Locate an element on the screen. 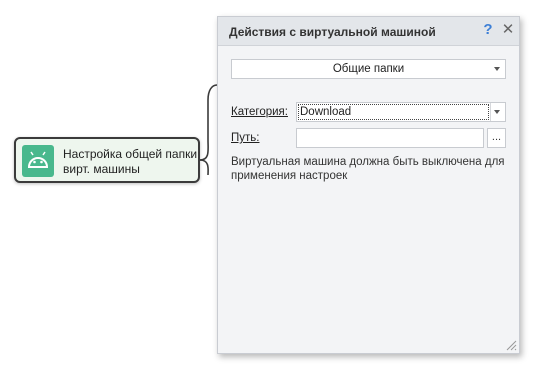 The image size is (538, 368). category-label: Категория: is located at coordinates (259, 112).